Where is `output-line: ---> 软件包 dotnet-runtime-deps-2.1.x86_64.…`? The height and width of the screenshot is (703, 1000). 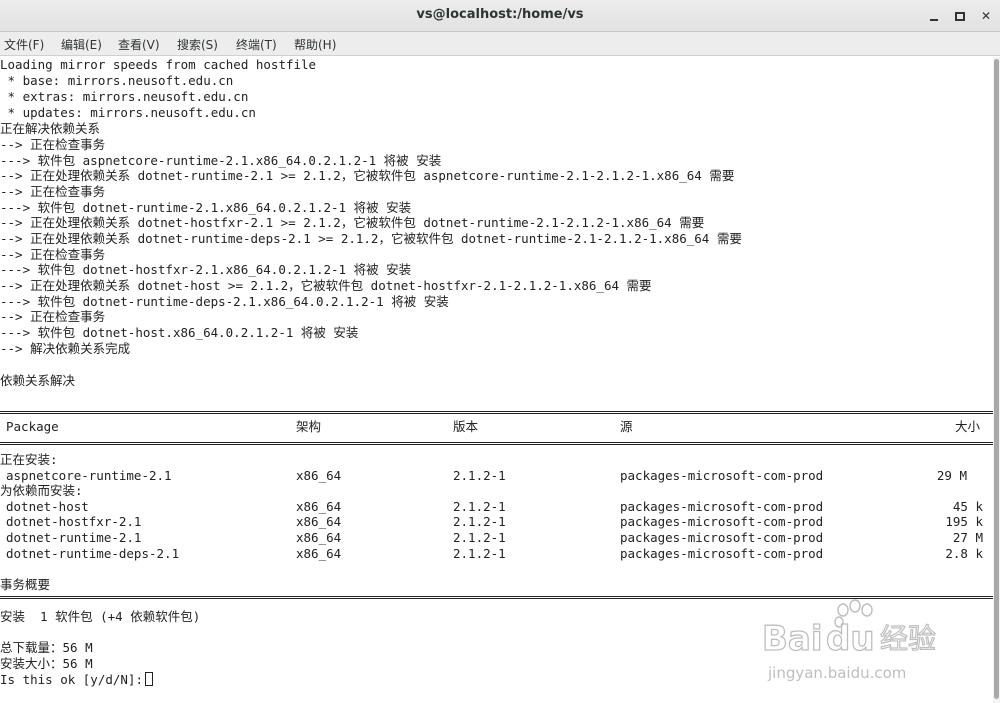
output-line: ---> 软件包 dotnet-runtime-deps-2.1.x86_64.… is located at coordinates (224, 301).